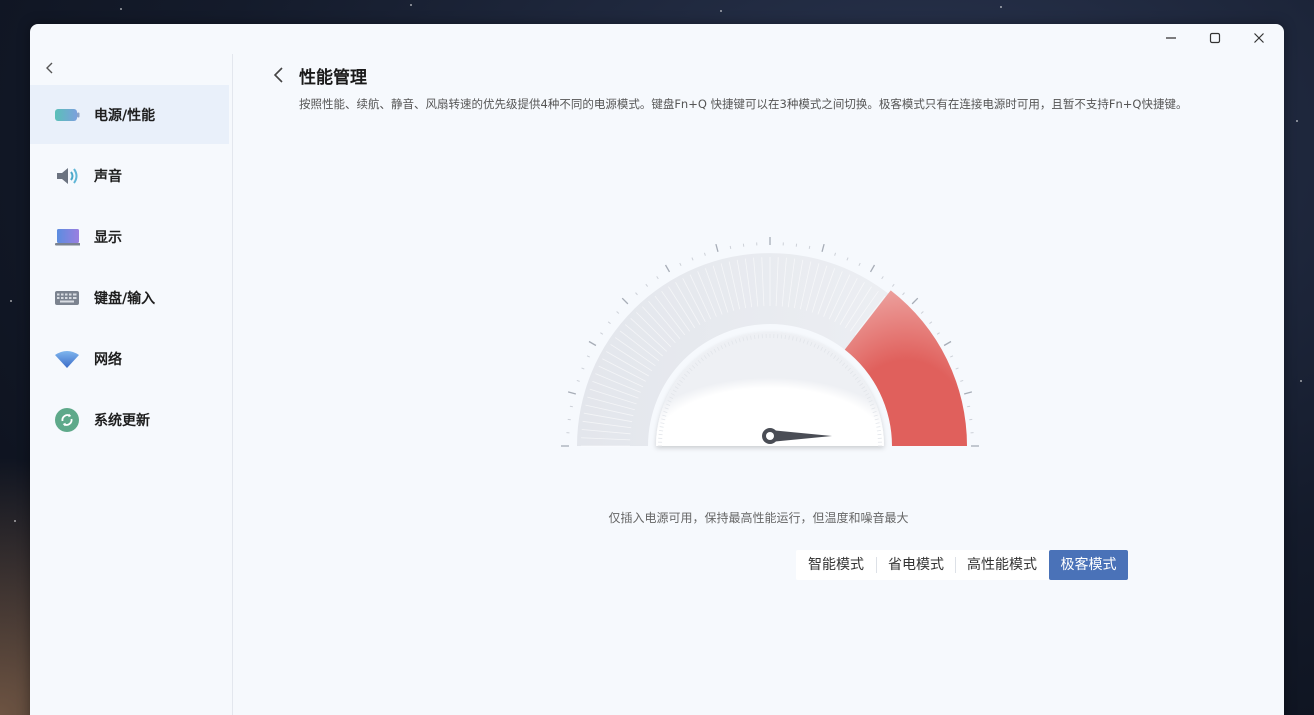 This screenshot has width=1314, height=715. I want to click on page-back-button, so click(279, 75).